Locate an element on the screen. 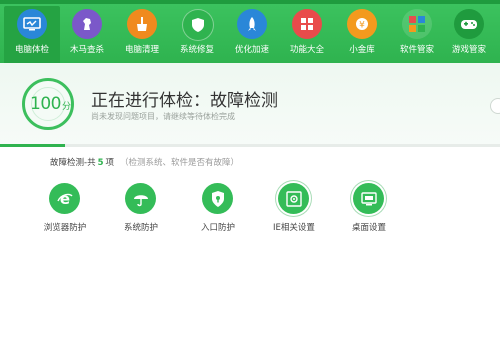 Image resolution: width=500 pixels, height=341 pixels. progress-fill is located at coordinates (32, 145).